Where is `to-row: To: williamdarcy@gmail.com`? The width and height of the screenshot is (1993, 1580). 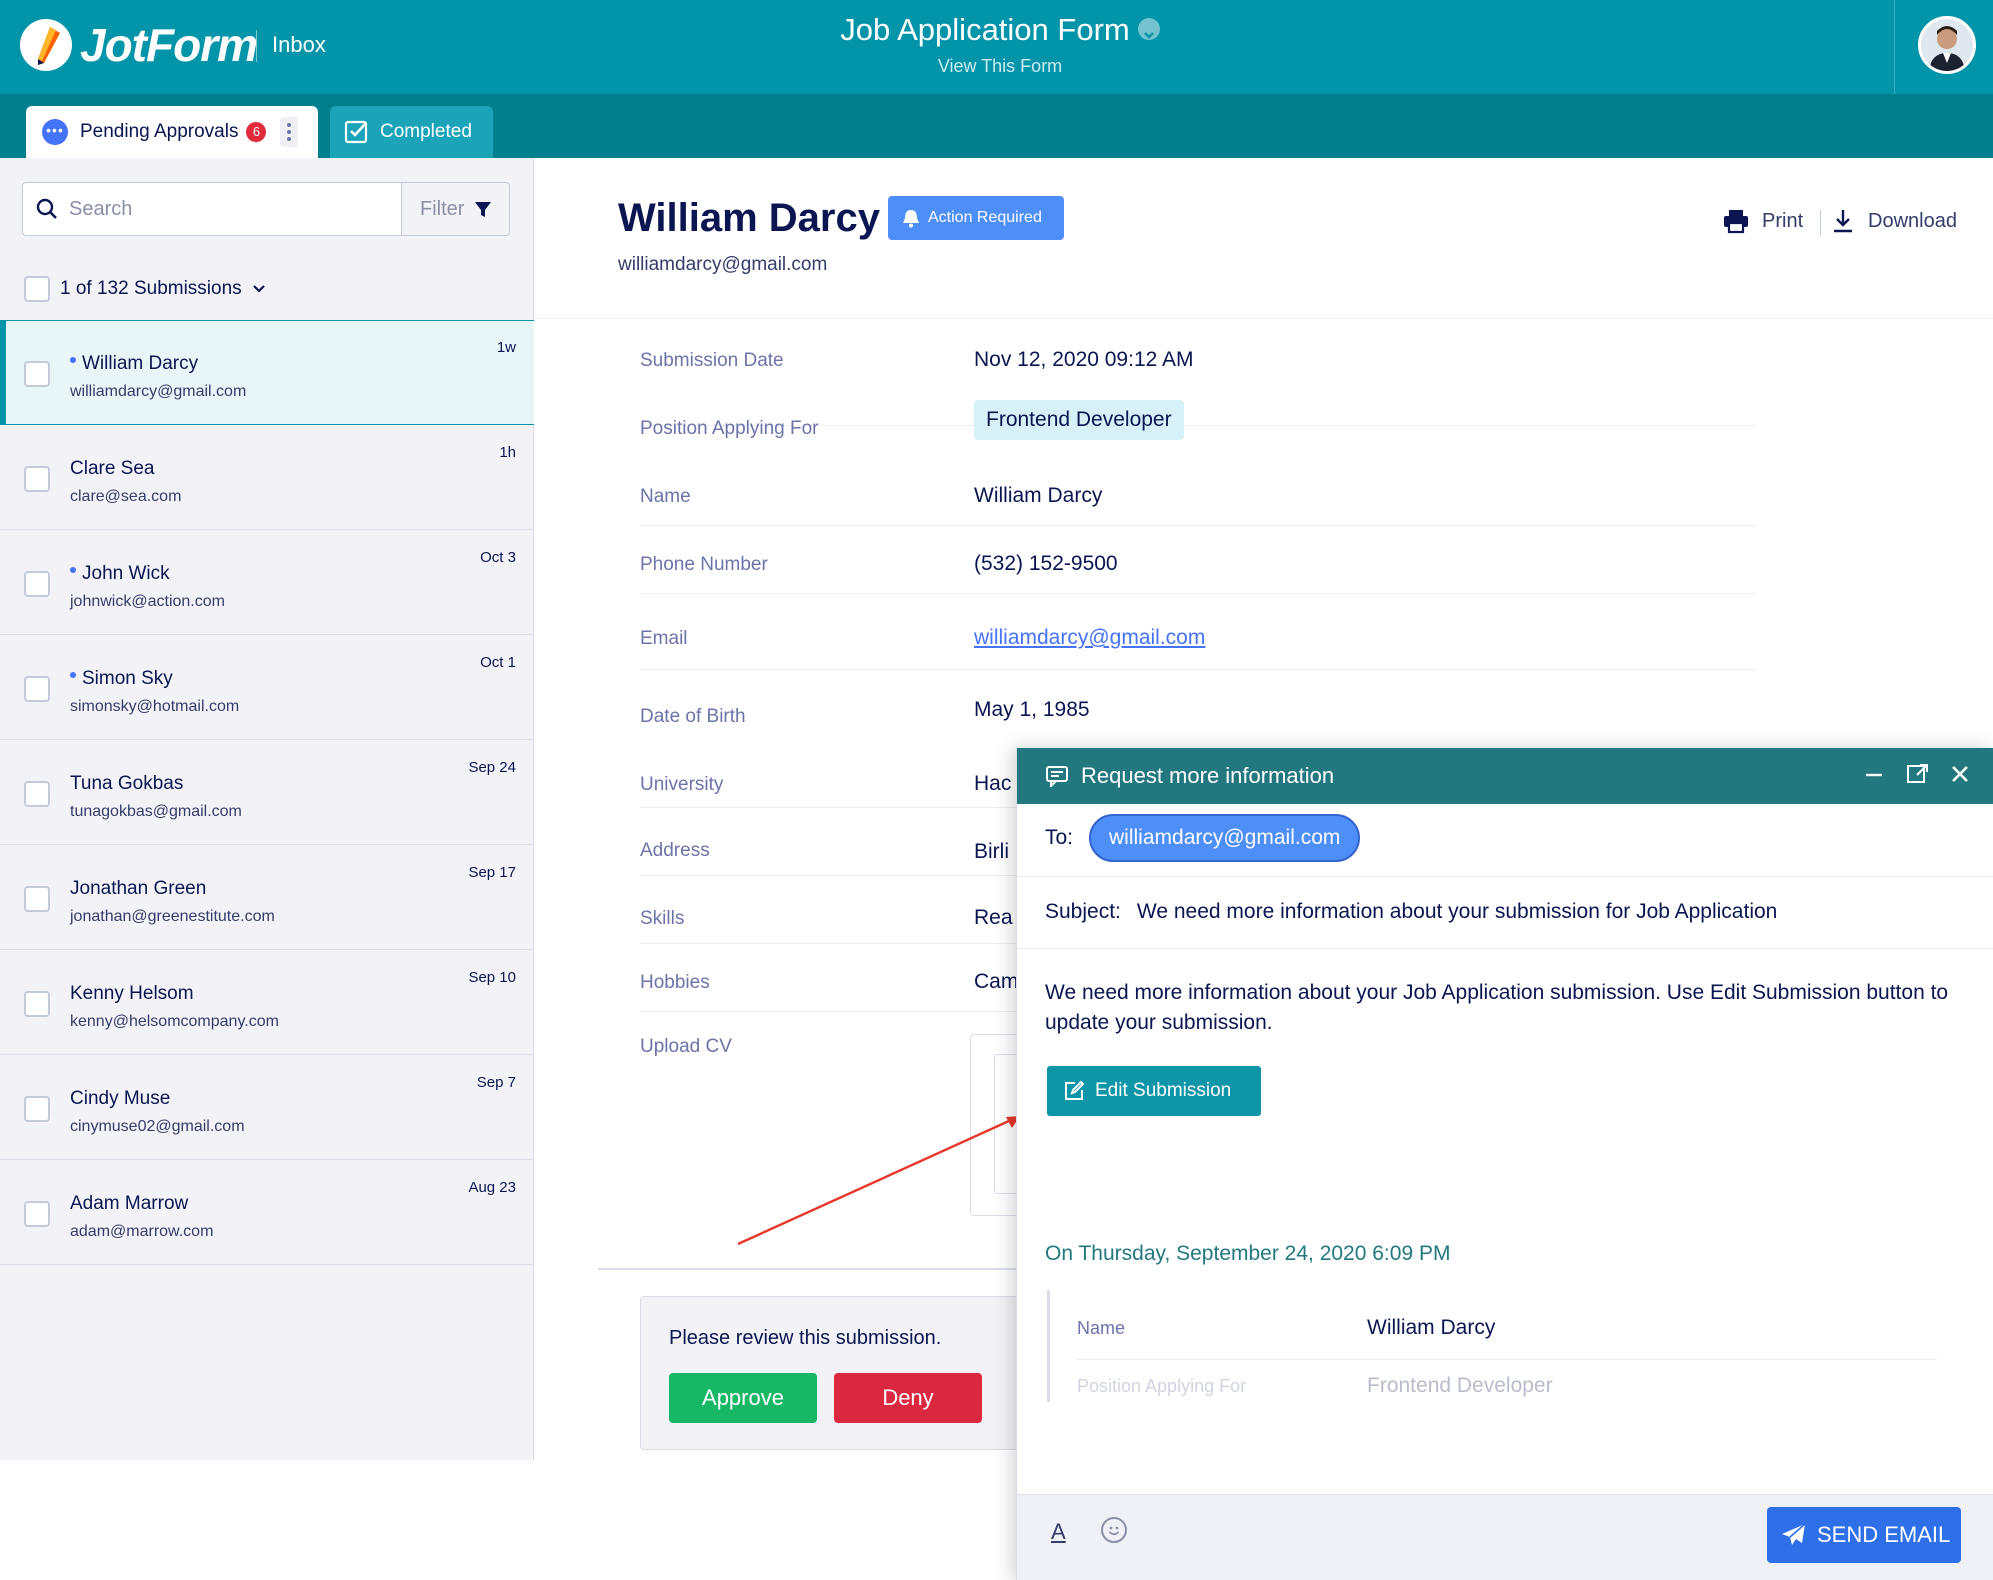
to-row: To: williamdarcy@gmail.com is located at coordinates (1203, 838).